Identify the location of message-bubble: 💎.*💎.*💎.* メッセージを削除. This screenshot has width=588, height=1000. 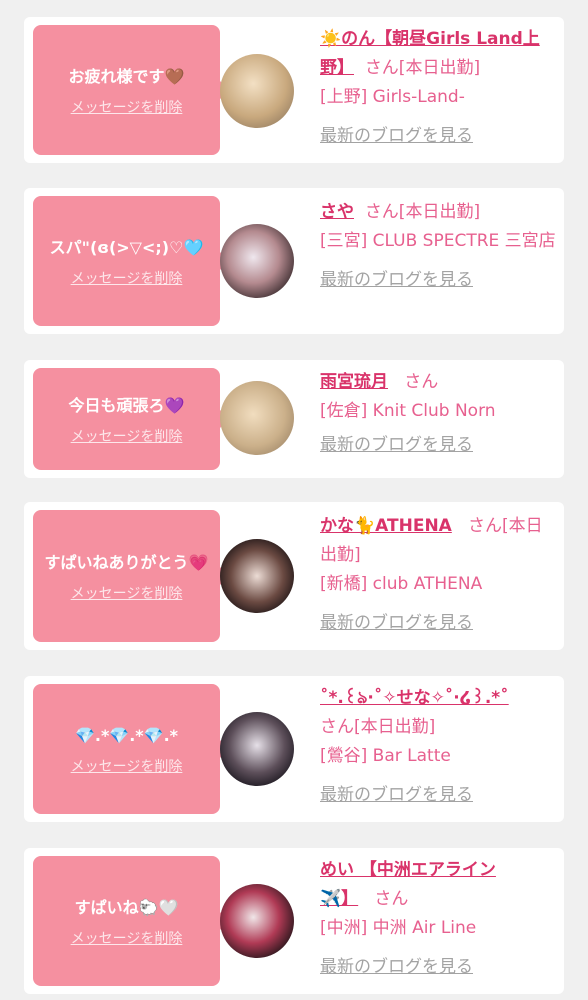
(131, 749).